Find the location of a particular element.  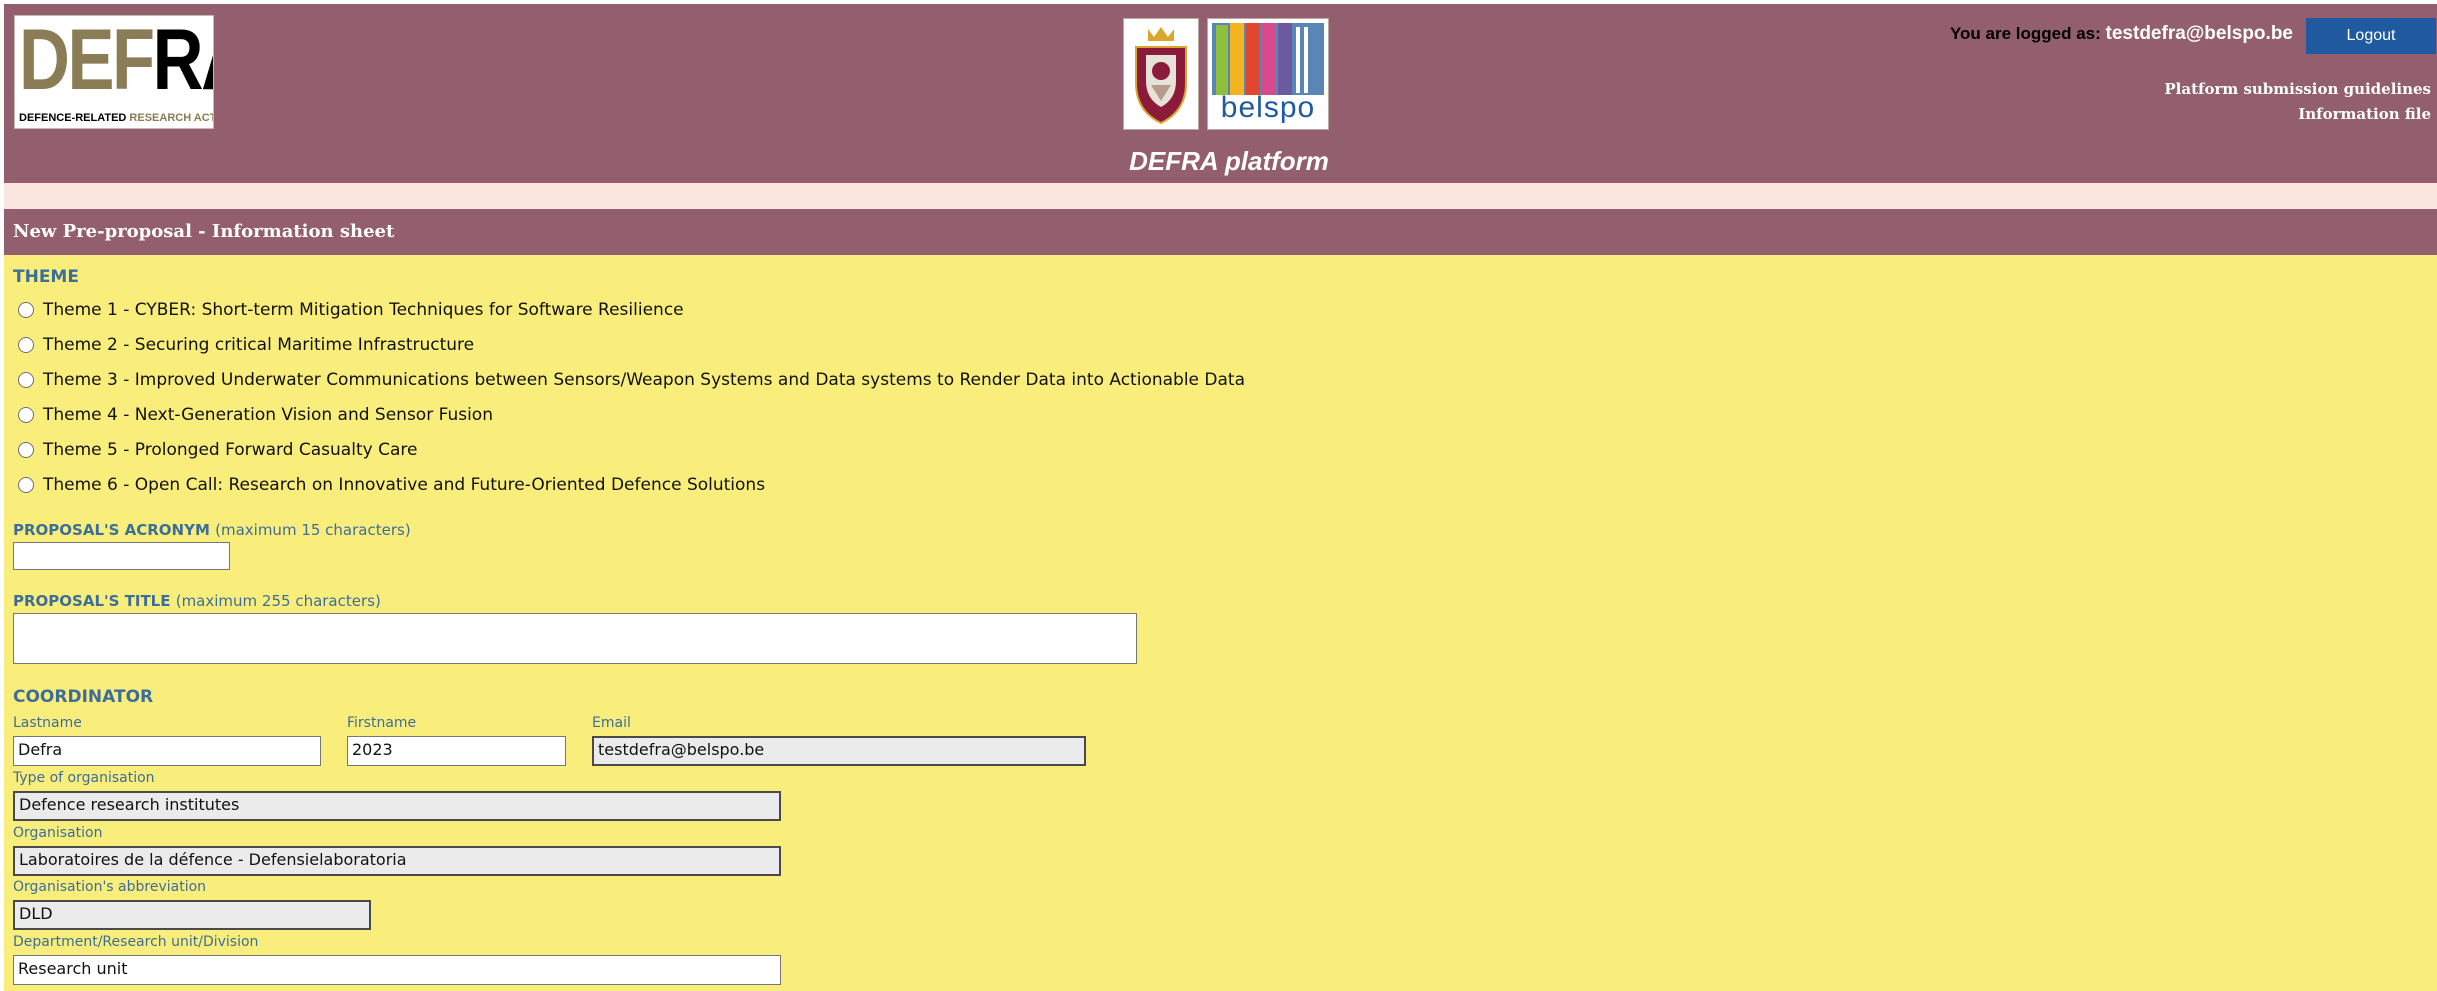

belspo-logo: belspo is located at coordinates (1268, 74).